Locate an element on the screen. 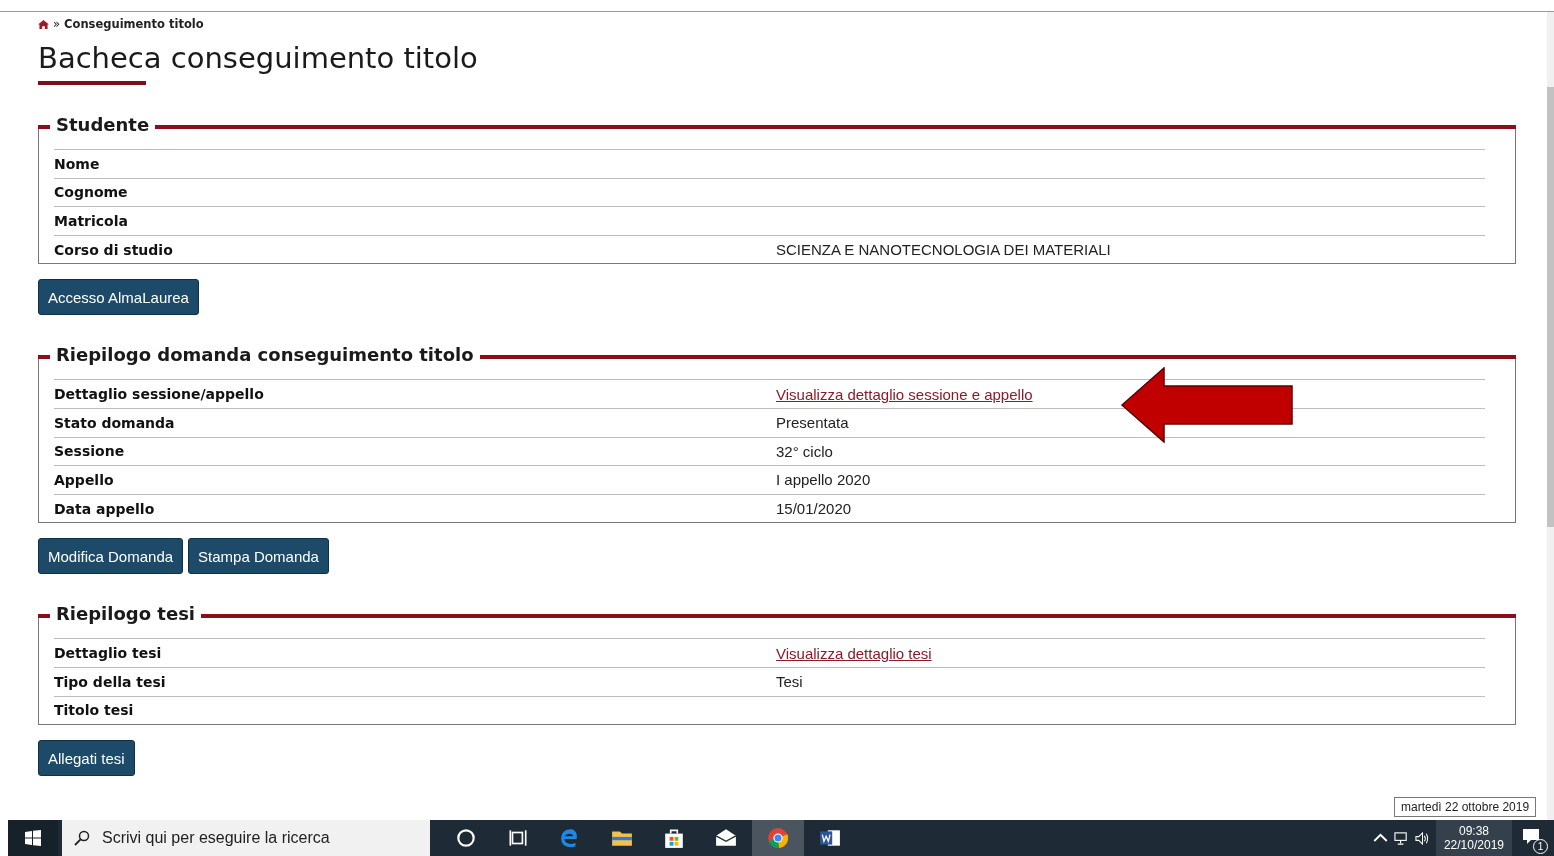 The width and height of the screenshot is (1554, 856). network-icon is located at coordinates (1401, 838).